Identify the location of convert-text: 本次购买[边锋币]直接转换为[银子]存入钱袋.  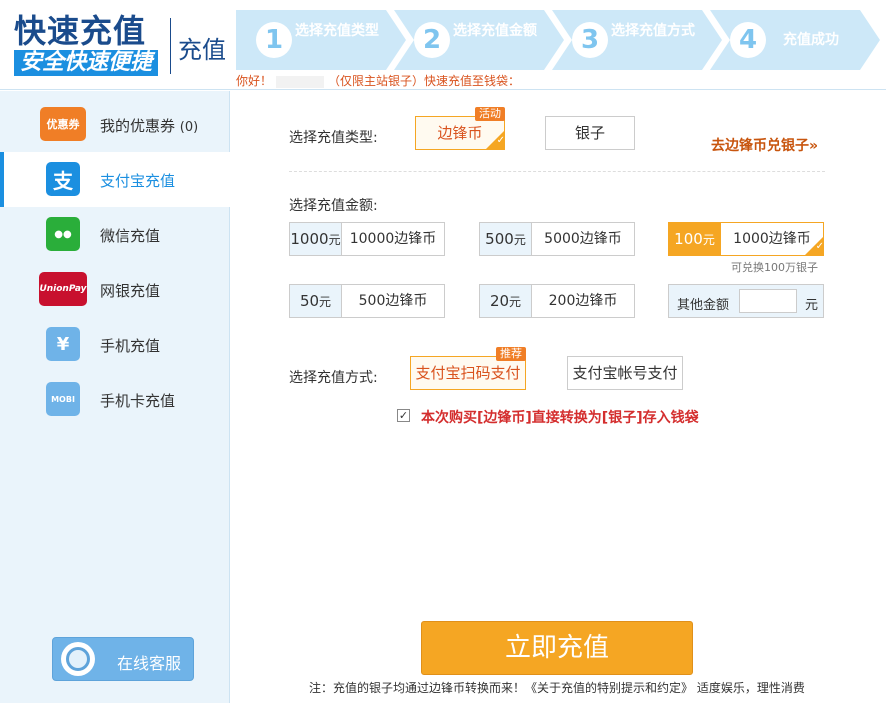
(560, 418).